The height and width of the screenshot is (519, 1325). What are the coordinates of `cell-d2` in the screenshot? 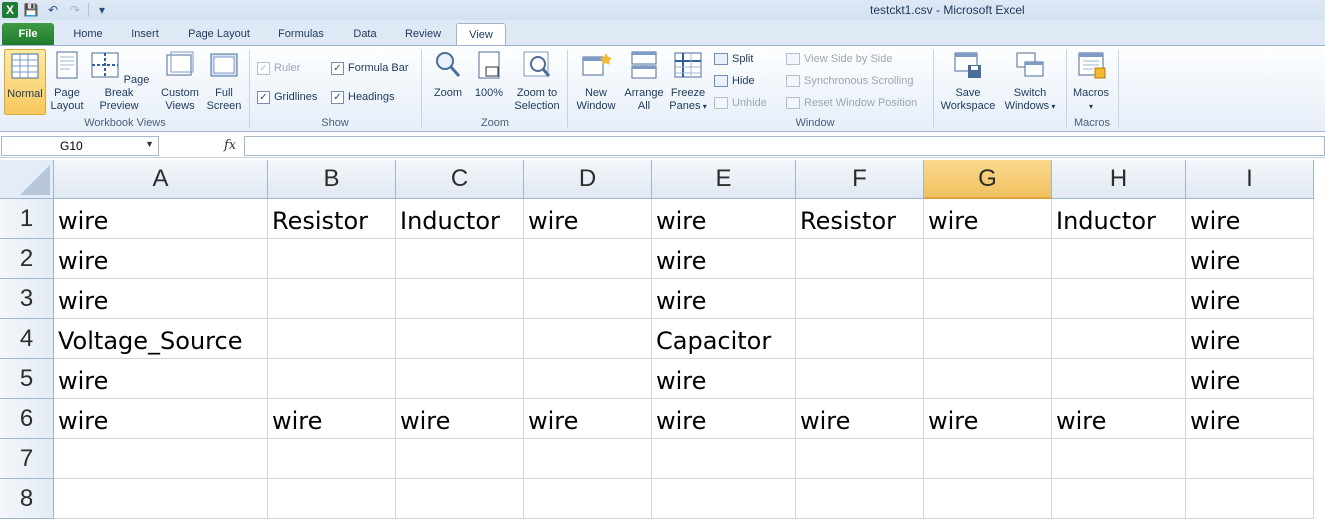 It's located at (588, 259).